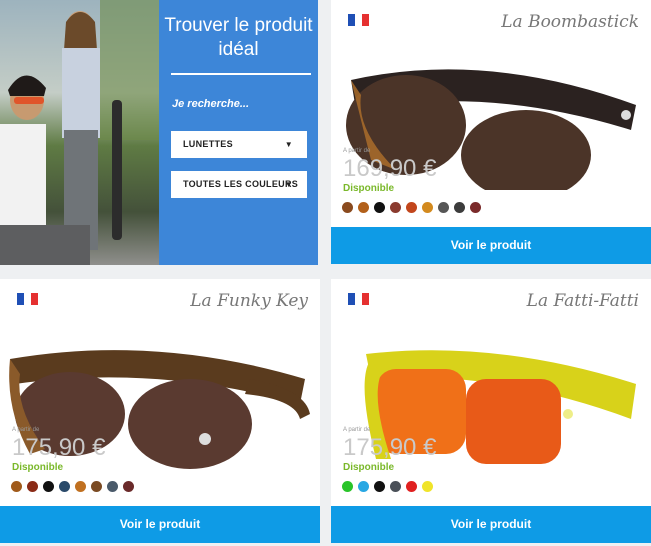 Image resolution: width=651 pixels, height=546 pixels. Describe the element at coordinates (582, 301) in the screenshot. I see `product-brand: La Fatti-Fatti` at that location.